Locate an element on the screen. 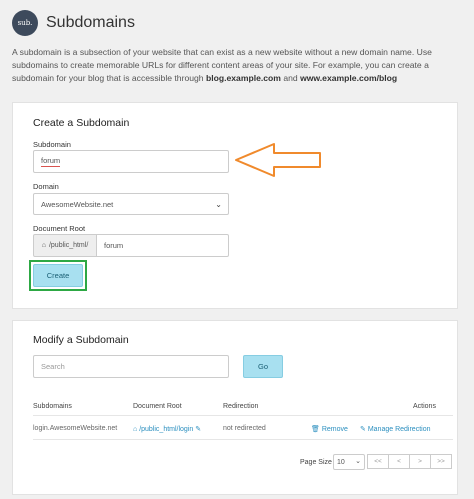  row-document-root-link: ⌂ /public_html/login ✎ is located at coordinates (167, 429).